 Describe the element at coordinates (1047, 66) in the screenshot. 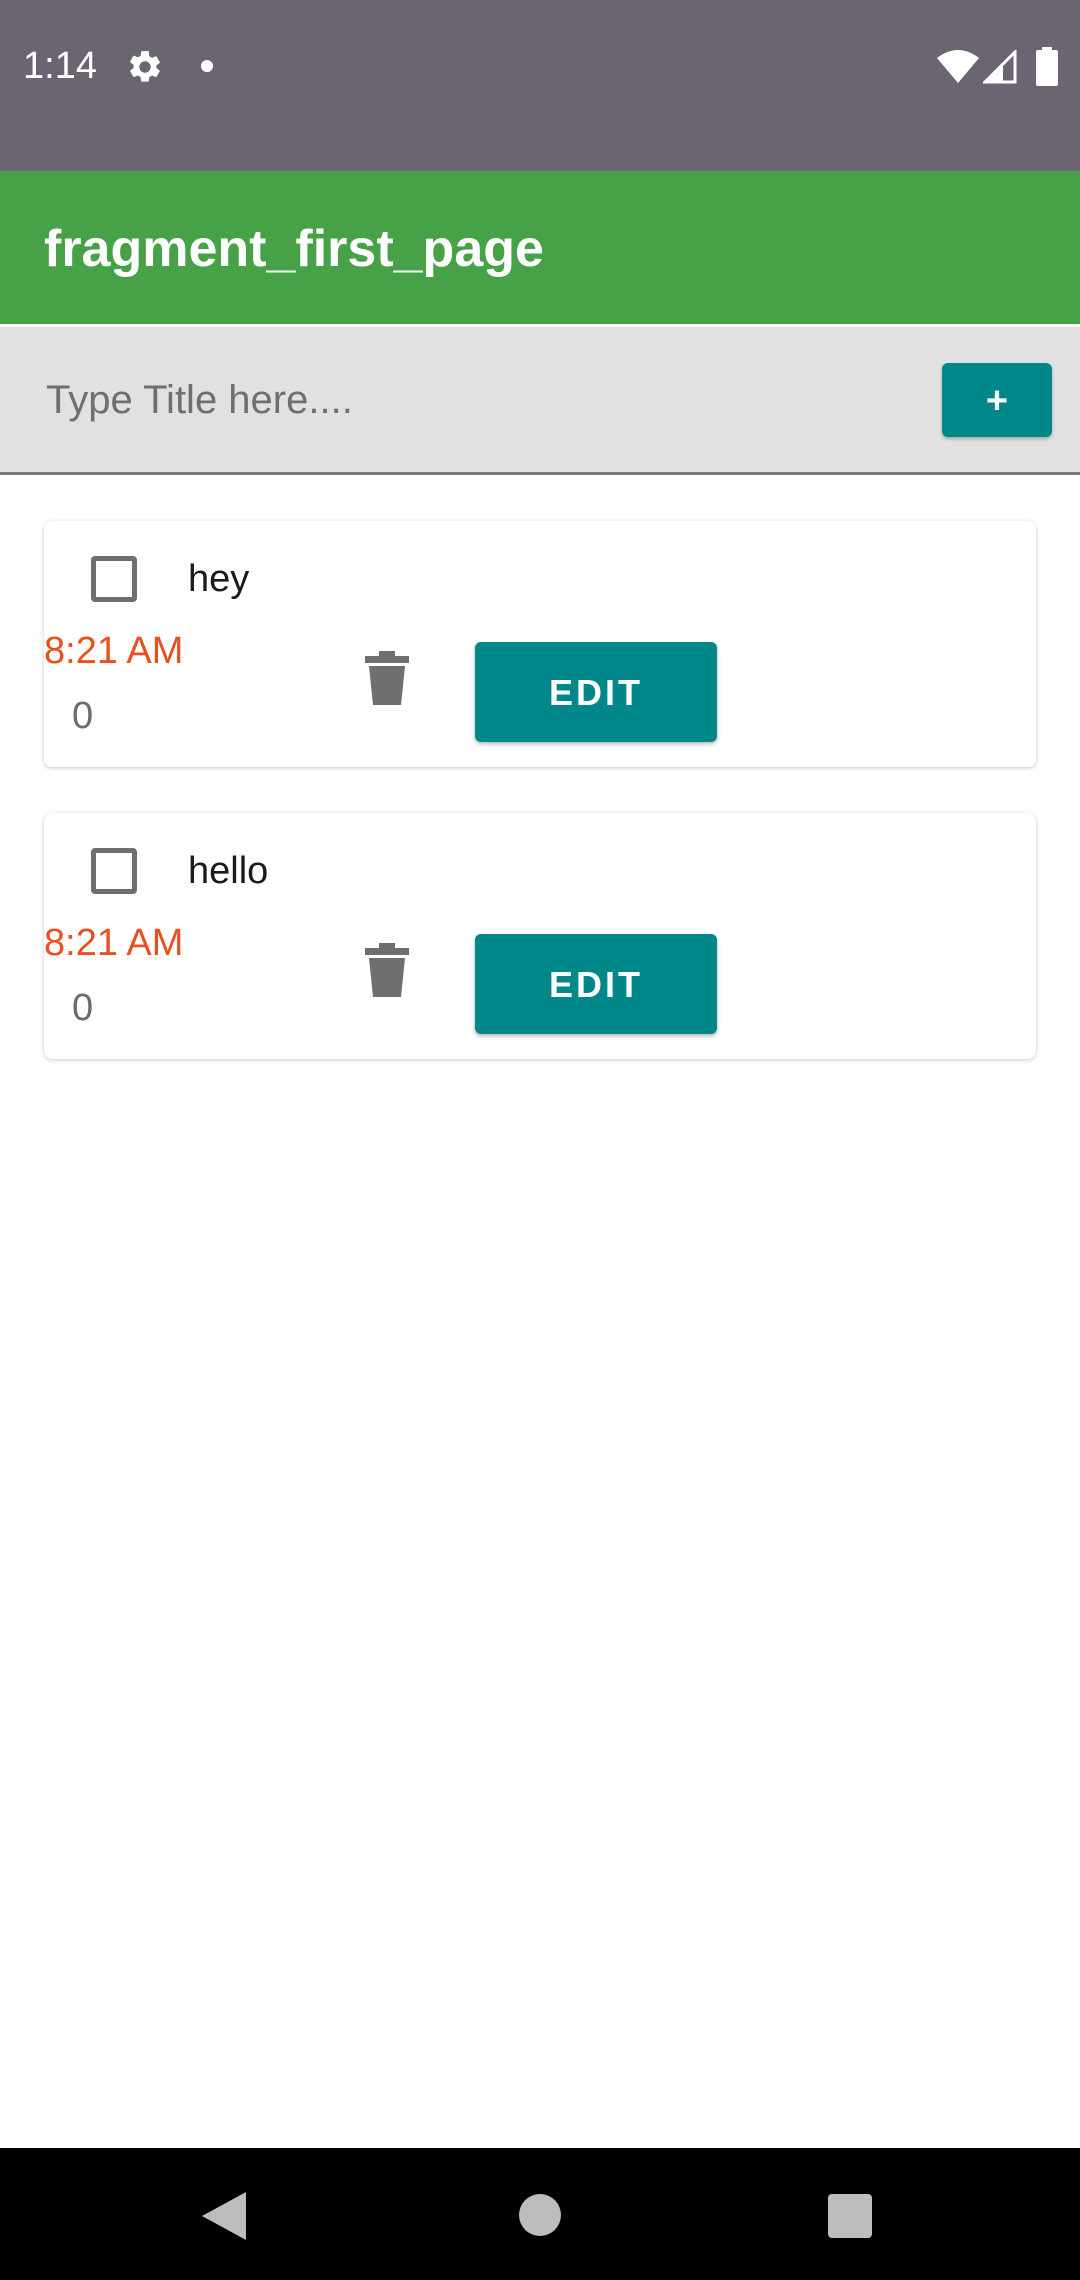

I see `battery-icon` at that location.